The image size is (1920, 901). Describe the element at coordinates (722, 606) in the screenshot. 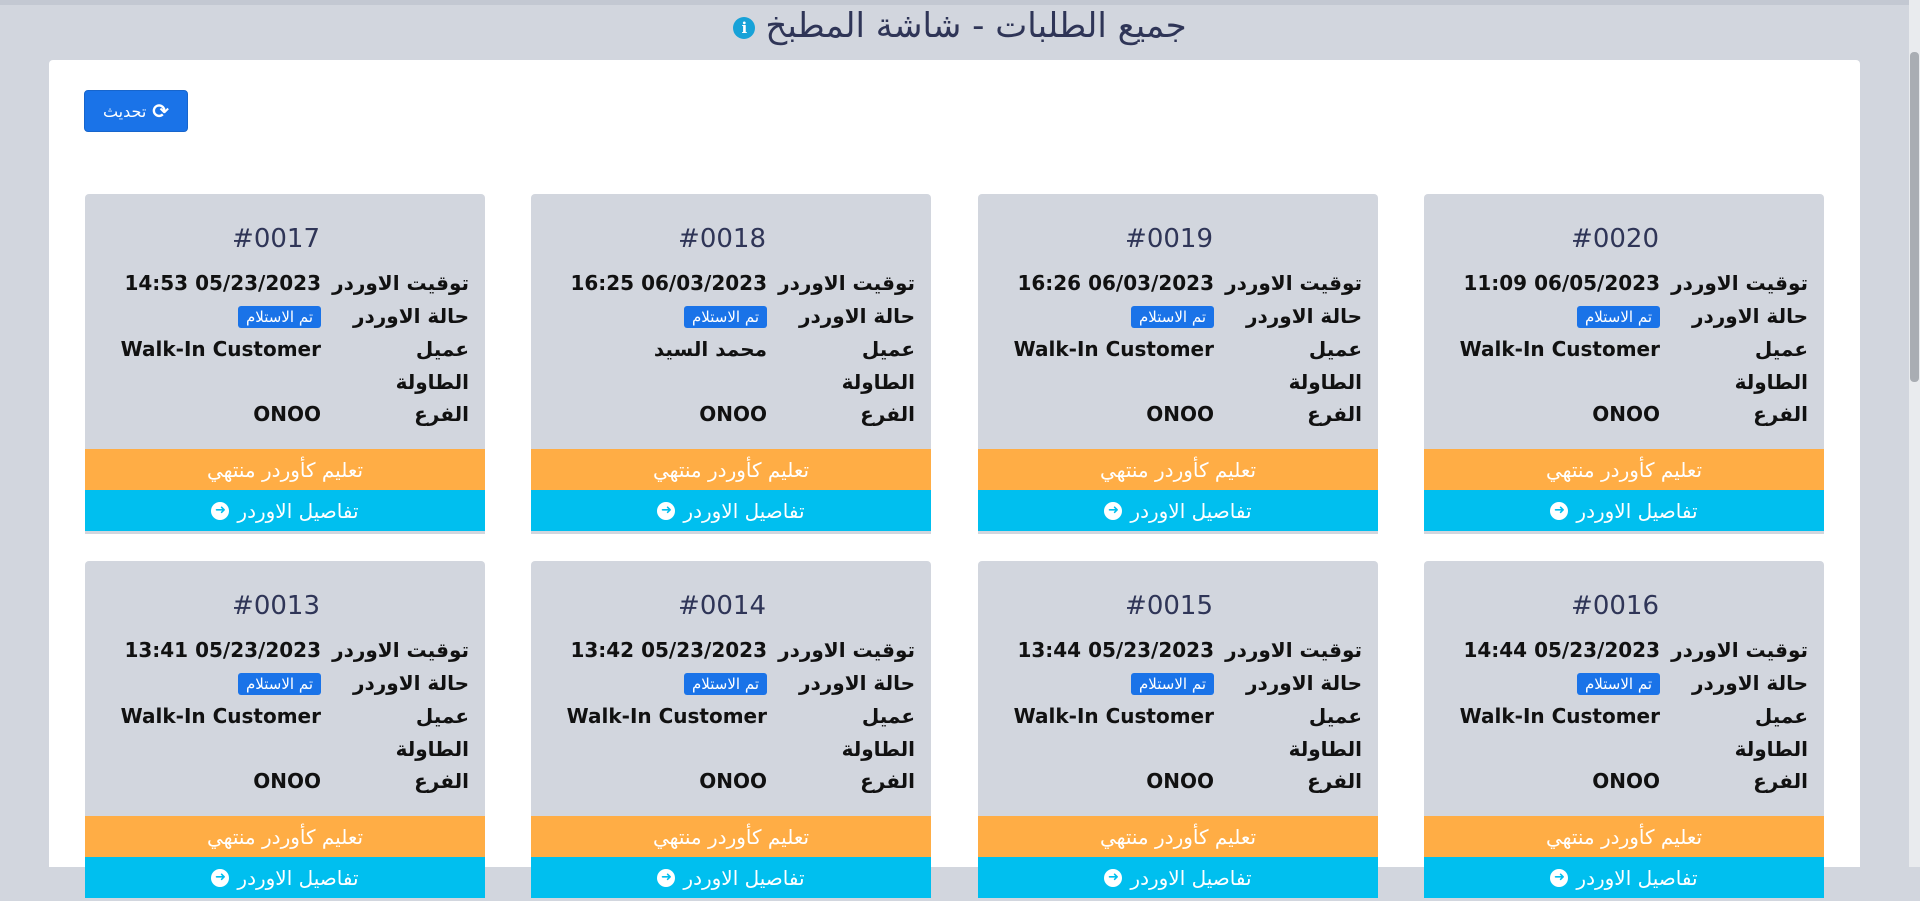

I see `order-number: #0014` at that location.